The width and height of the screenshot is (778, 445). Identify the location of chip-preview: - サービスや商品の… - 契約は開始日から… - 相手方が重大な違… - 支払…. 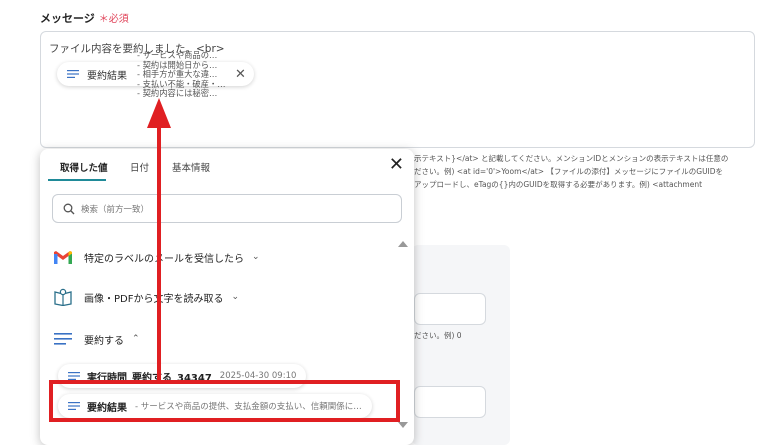
(181, 74).